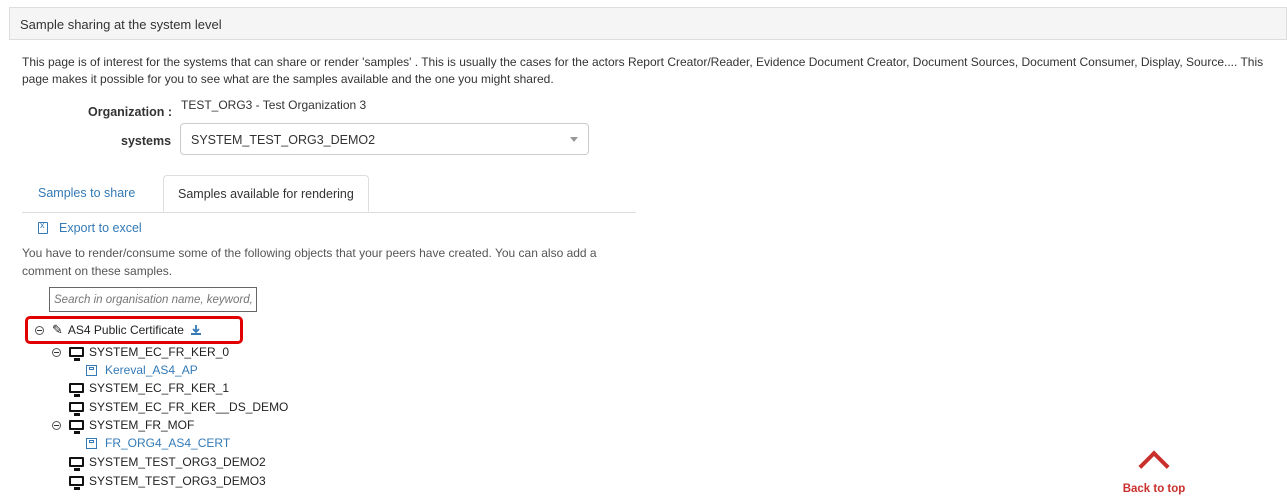  What do you see at coordinates (130, 112) in the screenshot?
I see `organization-label: Organization :` at bounding box center [130, 112].